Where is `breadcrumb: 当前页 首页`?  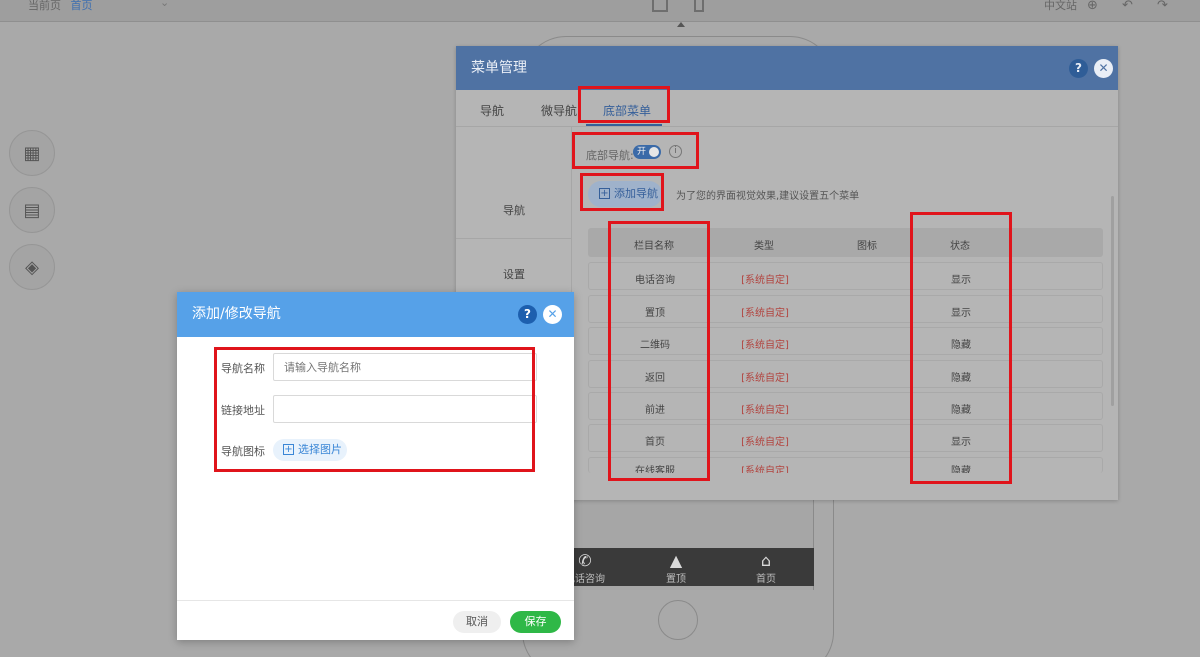 breadcrumb: 当前页 首页 is located at coordinates (60, 6).